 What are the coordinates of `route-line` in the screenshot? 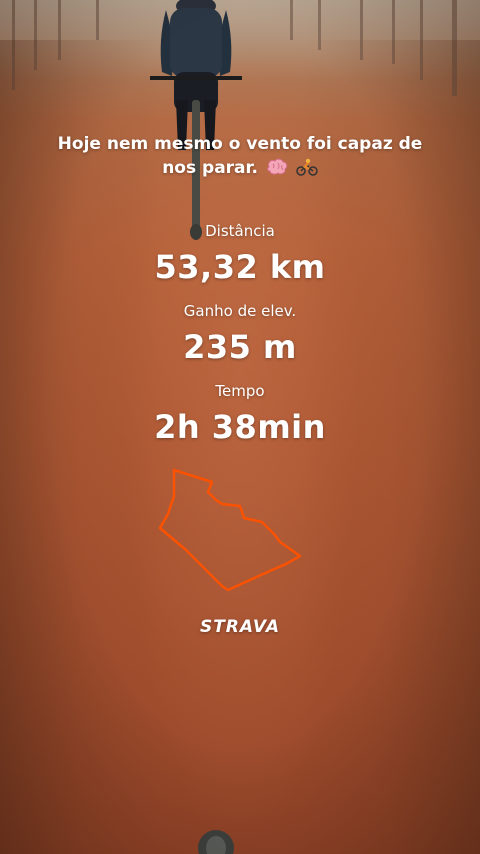 It's located at (230, 530).